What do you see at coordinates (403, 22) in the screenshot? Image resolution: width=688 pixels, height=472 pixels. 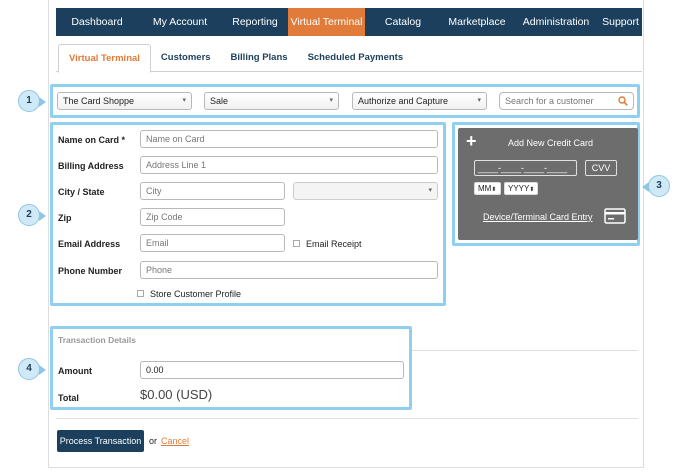 I see `nav-catalog: Catalog` at bounding box center [403, 22].